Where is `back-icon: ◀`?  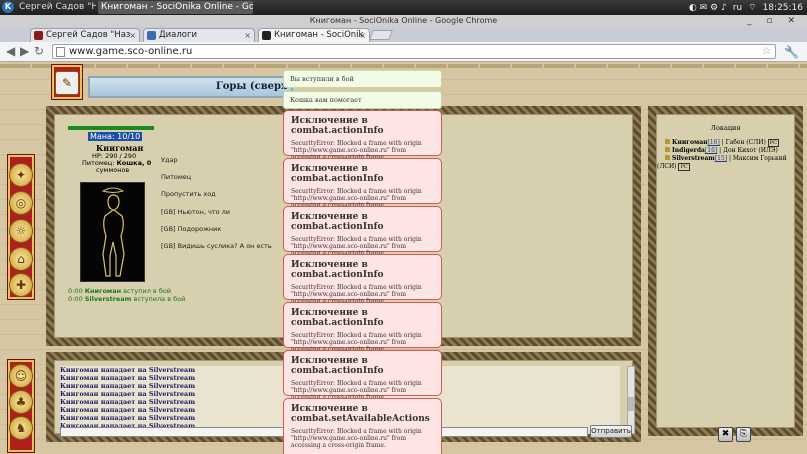 back-icon: ◀ is located at coordinates (10, 51).